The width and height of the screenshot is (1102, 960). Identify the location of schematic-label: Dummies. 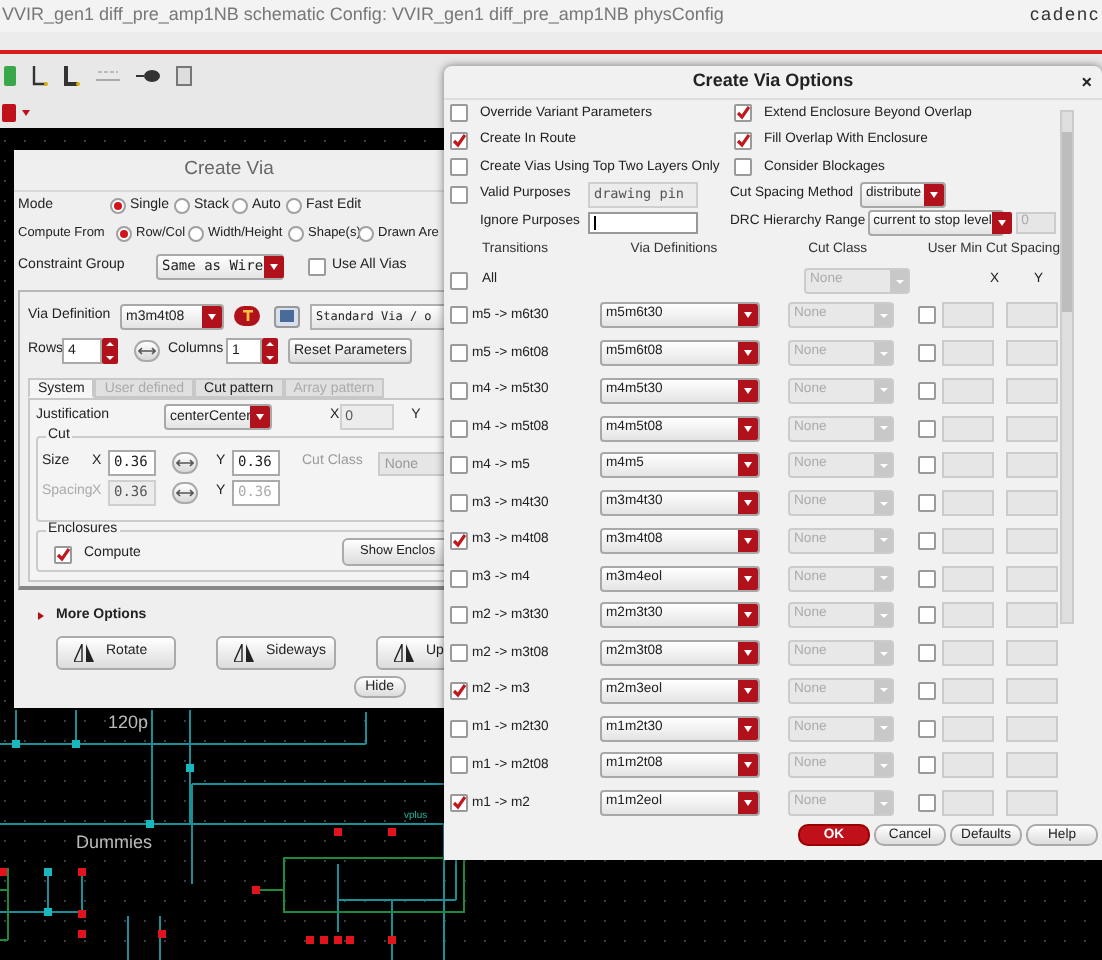
(114, 843).